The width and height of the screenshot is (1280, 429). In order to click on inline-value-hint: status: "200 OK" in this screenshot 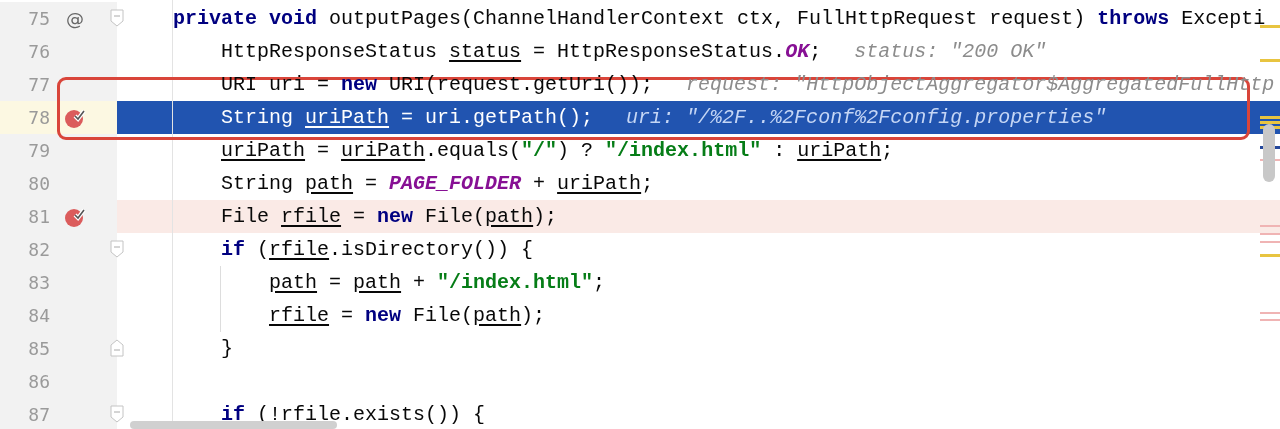, I will do `click(950, 51)`.